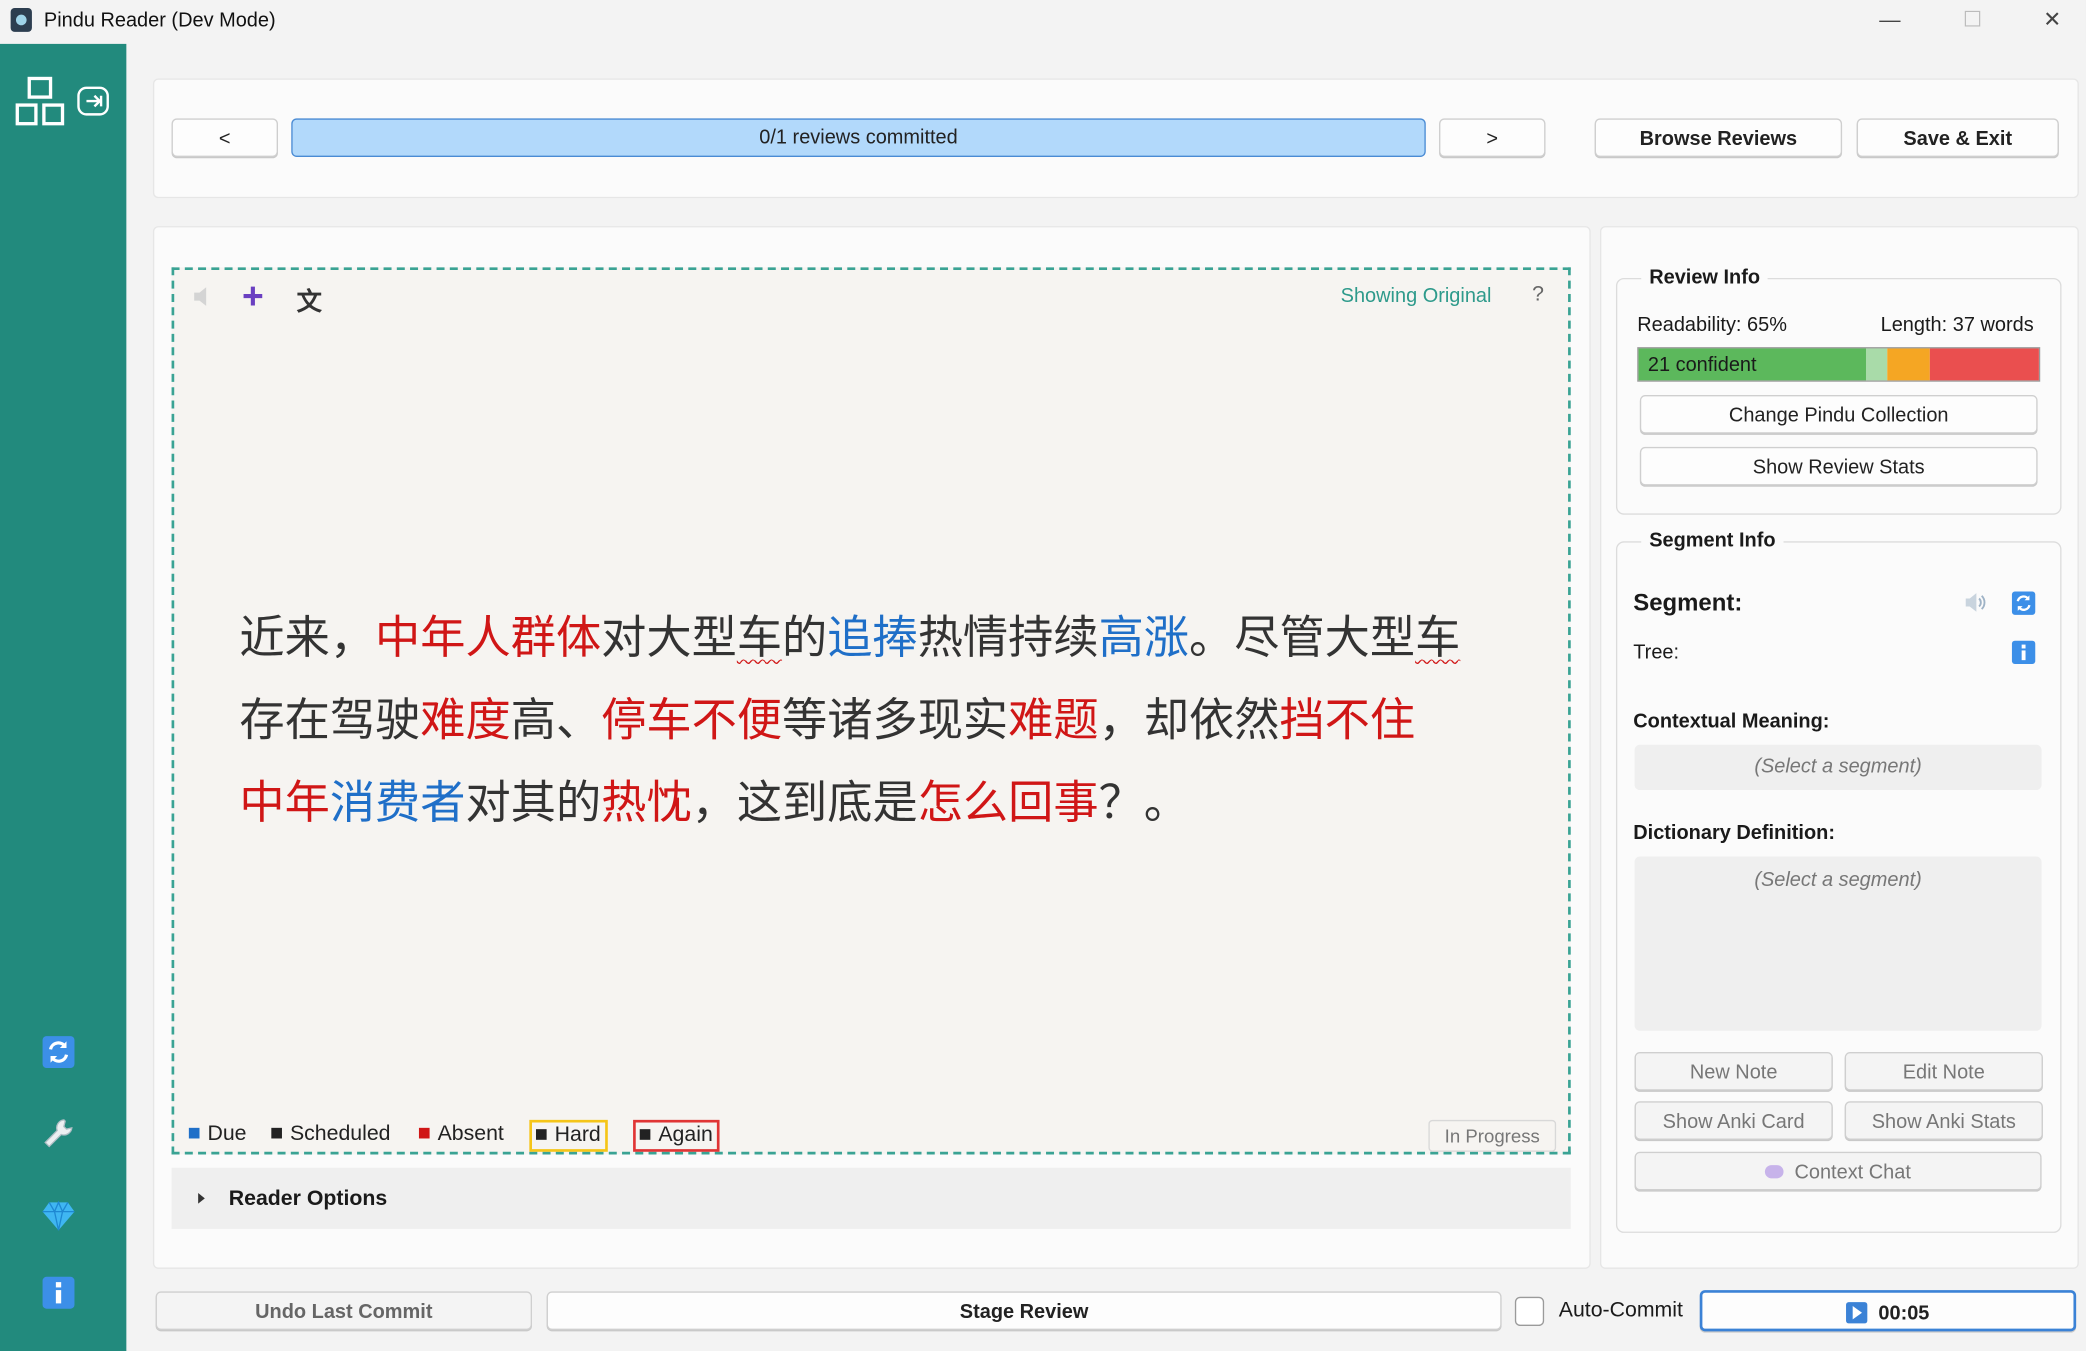 The width and height of the screenshot is (2086, 1351). Describe the element at coordinates (2023, 603) in the screenshot. I see `refresh-icon` at that location.